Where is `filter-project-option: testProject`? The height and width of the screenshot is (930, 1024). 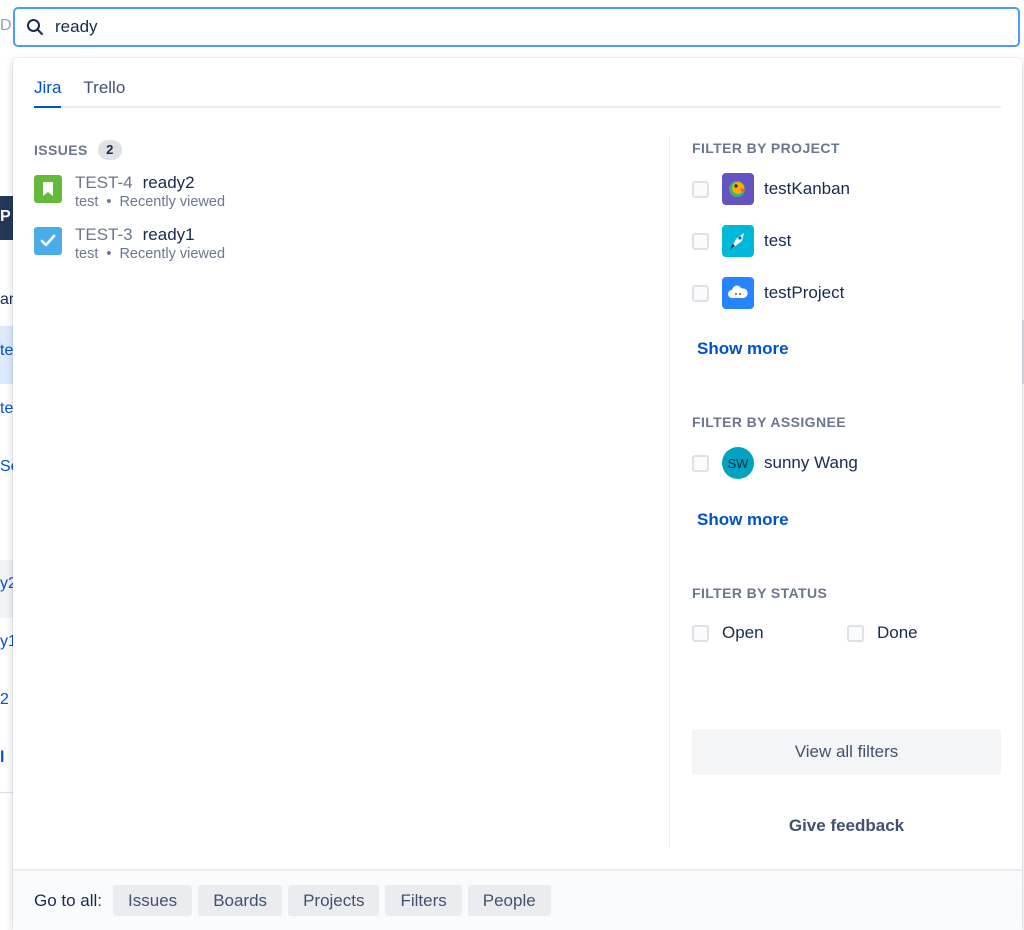 filter-project-option: testProject is located at coordinates (768, 293).